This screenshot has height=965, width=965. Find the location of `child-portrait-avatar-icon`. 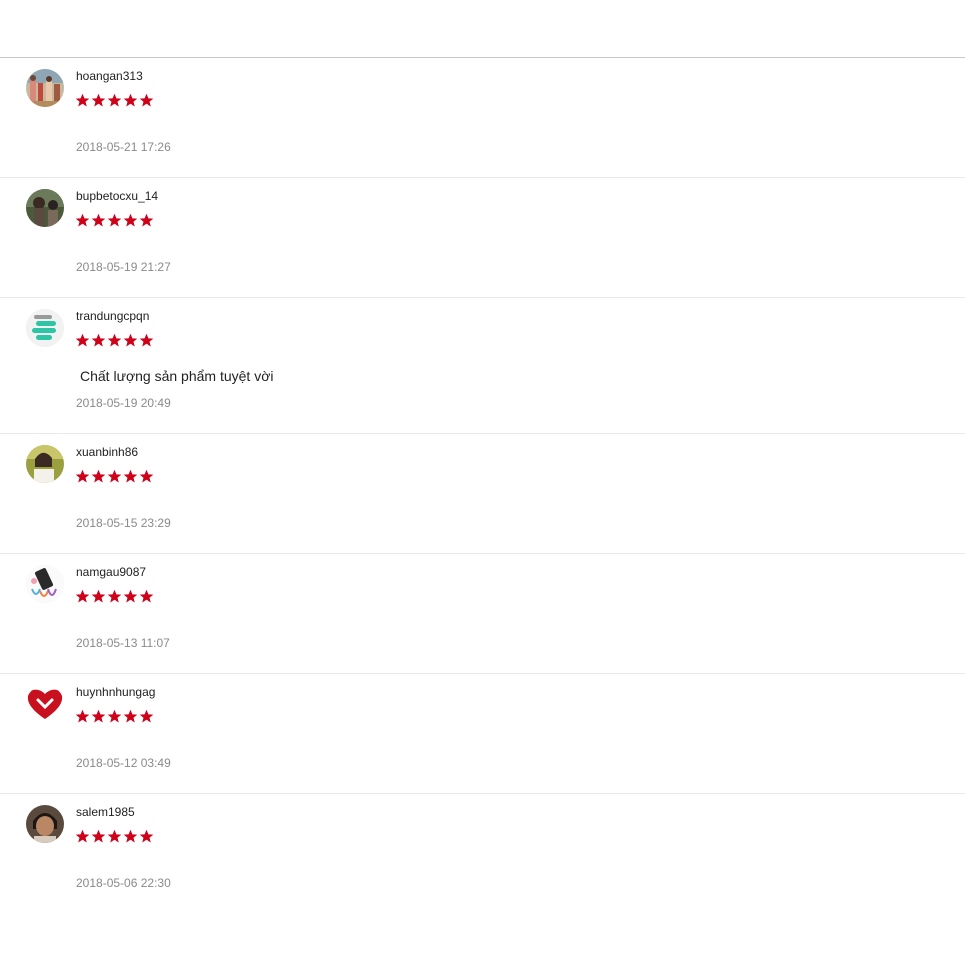

child-portrait-avatar-icon is located at coordinates (45, 824).